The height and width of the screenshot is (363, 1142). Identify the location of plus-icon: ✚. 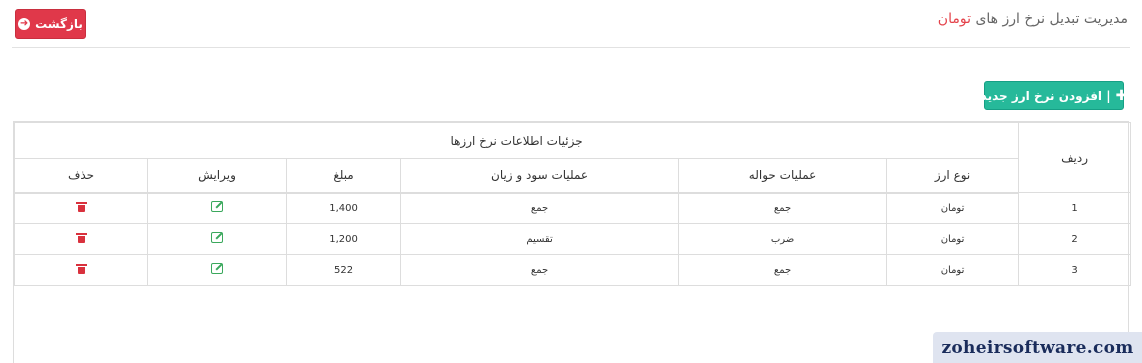
(1121, 95).